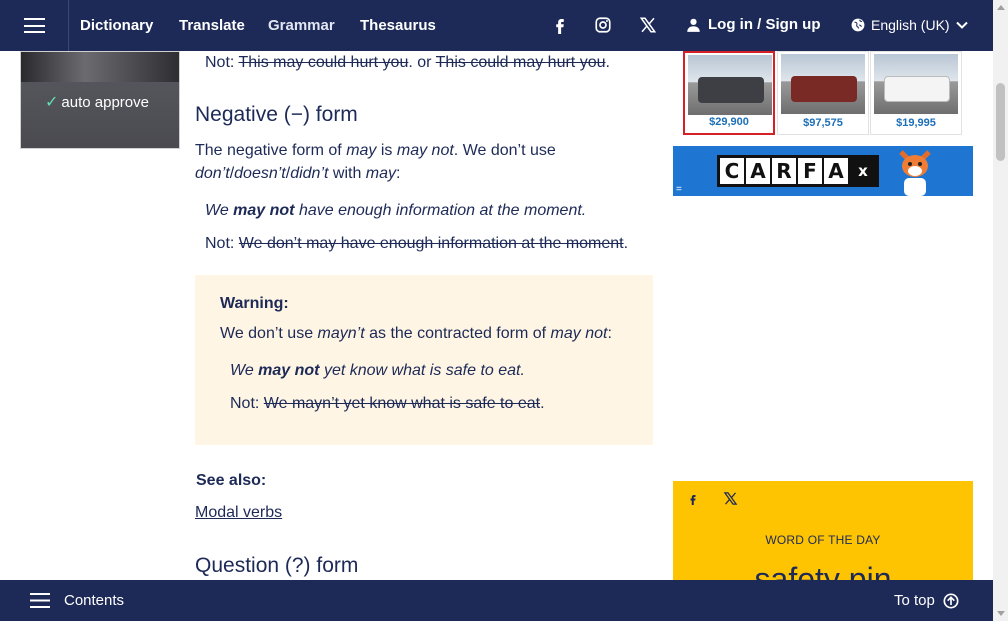  I want to click on car-listing: $97,575, so click(823, 93).